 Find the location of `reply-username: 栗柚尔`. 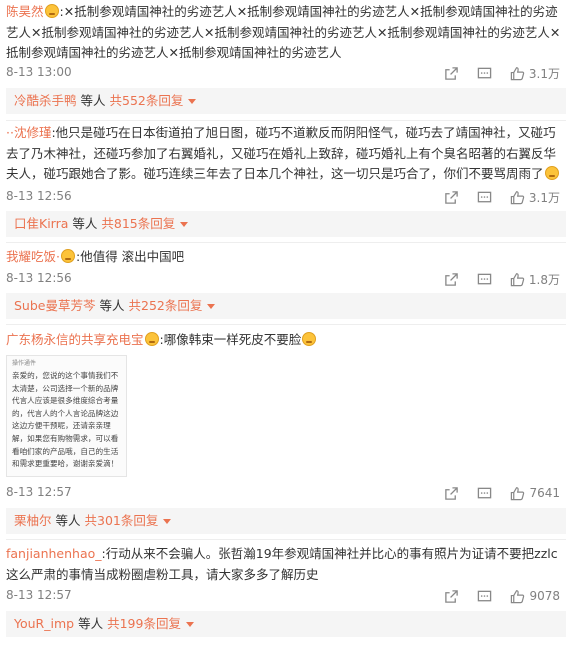

reply-username: 栗柚尔 is located at coordinates (33, 520).